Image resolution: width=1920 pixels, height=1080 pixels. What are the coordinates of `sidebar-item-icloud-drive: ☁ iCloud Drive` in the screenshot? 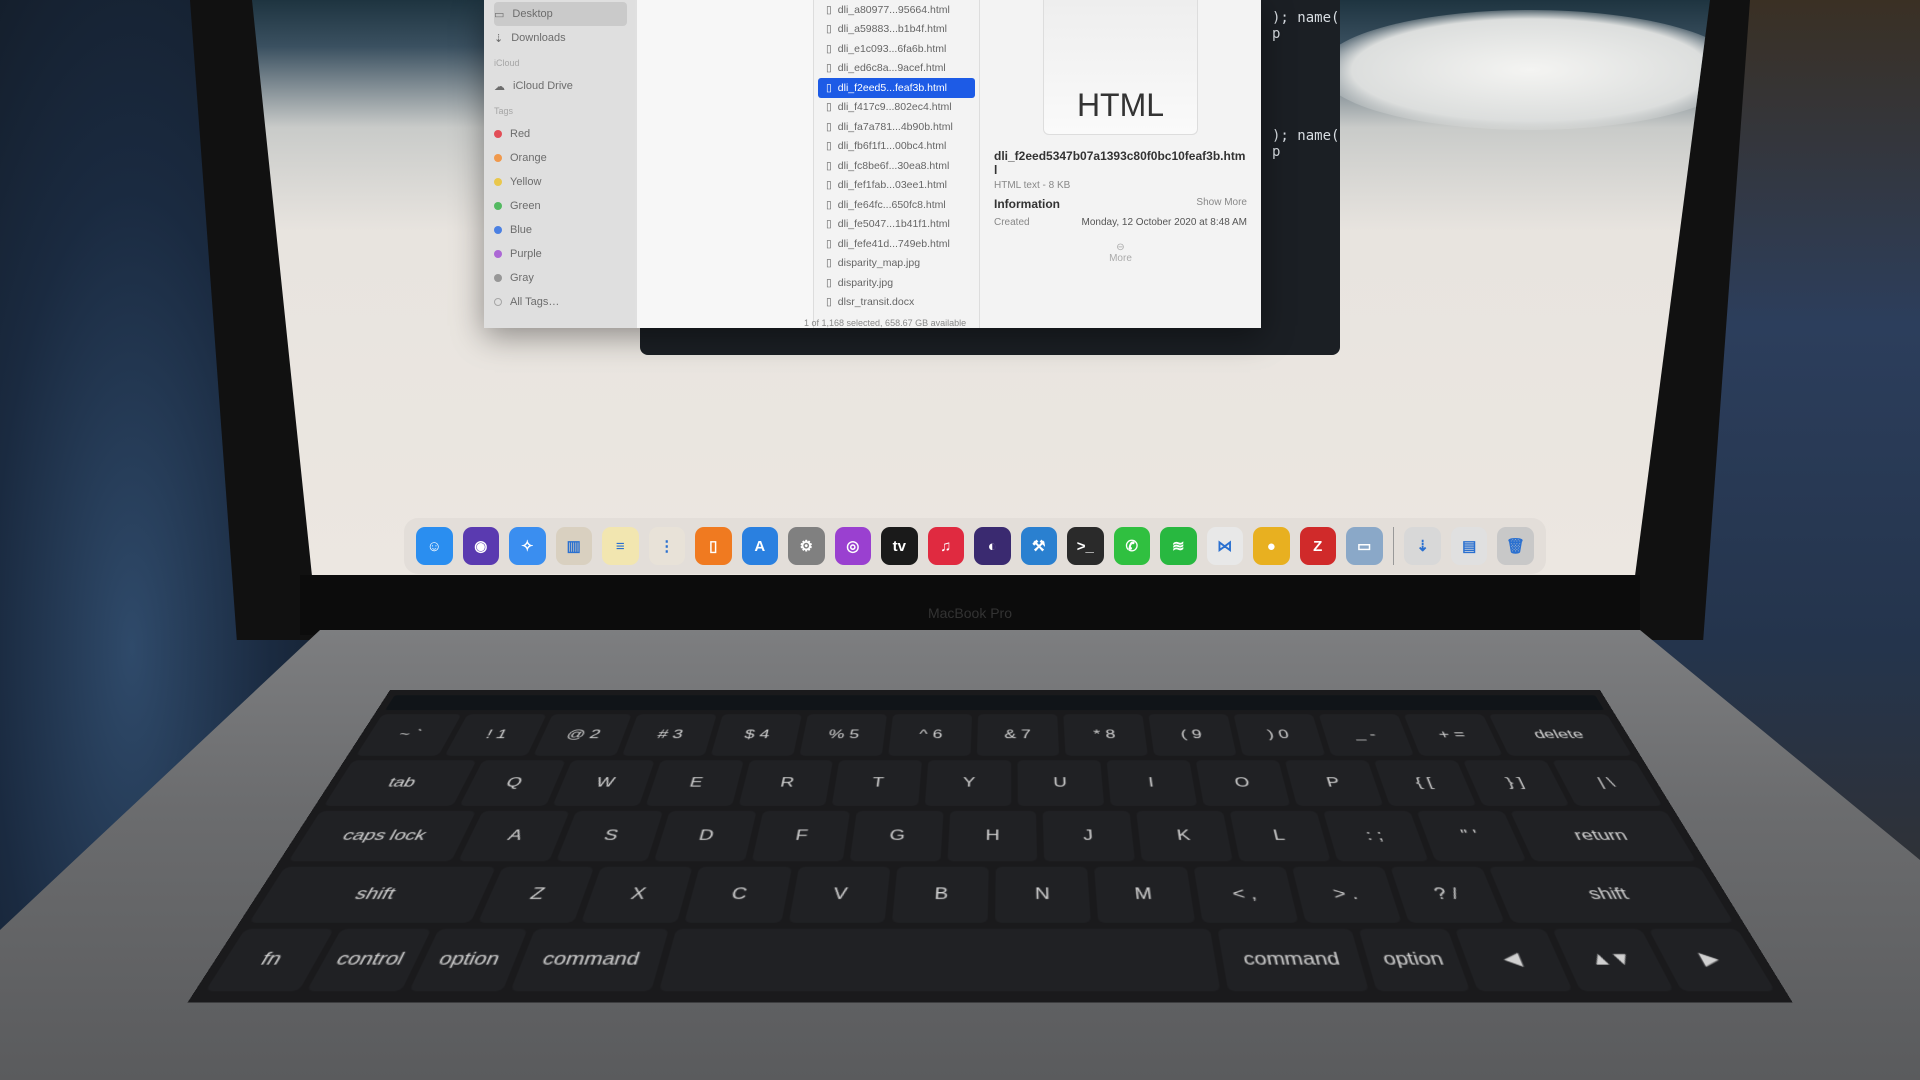 It's located at (560, 86).